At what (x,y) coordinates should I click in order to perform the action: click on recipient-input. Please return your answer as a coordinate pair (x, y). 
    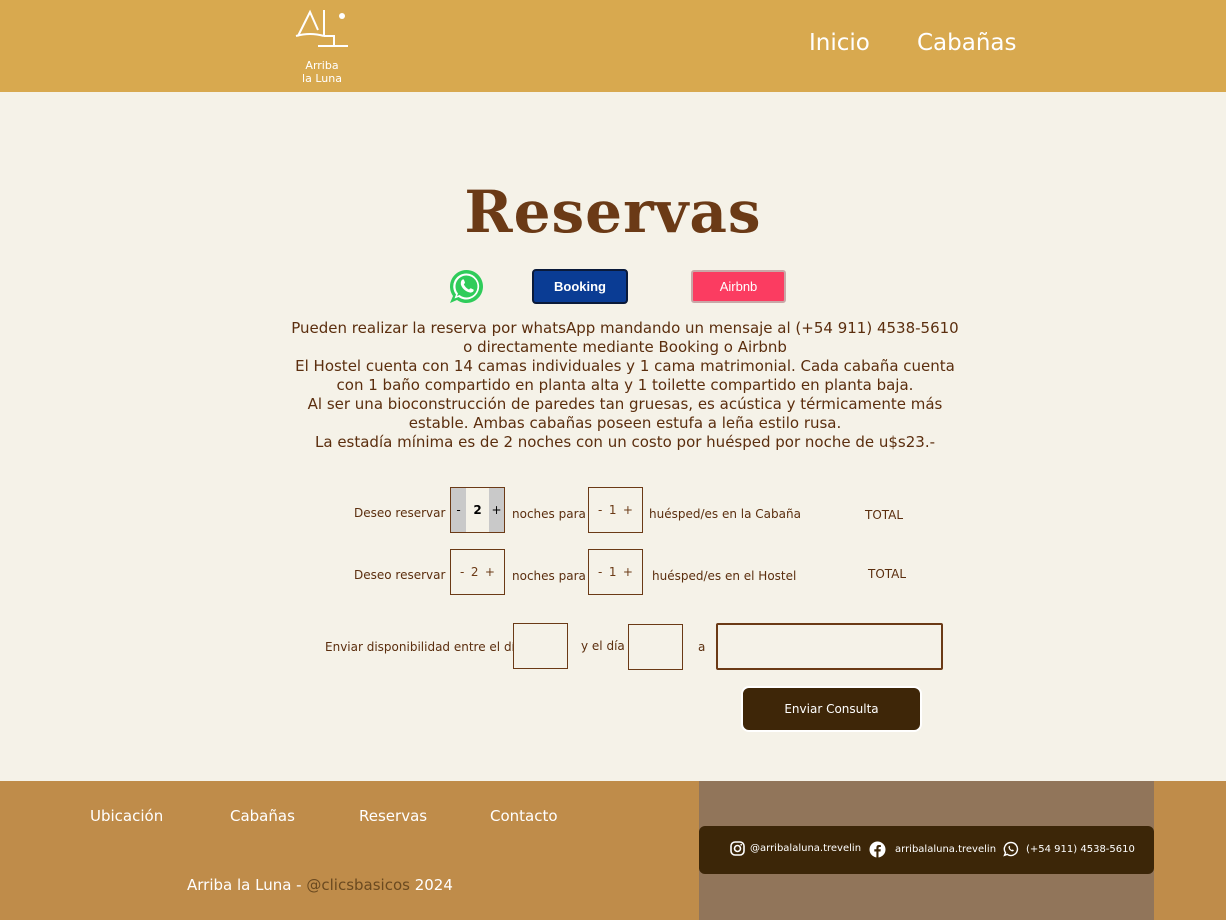
    Looking at the image, I should click on (829, 646).